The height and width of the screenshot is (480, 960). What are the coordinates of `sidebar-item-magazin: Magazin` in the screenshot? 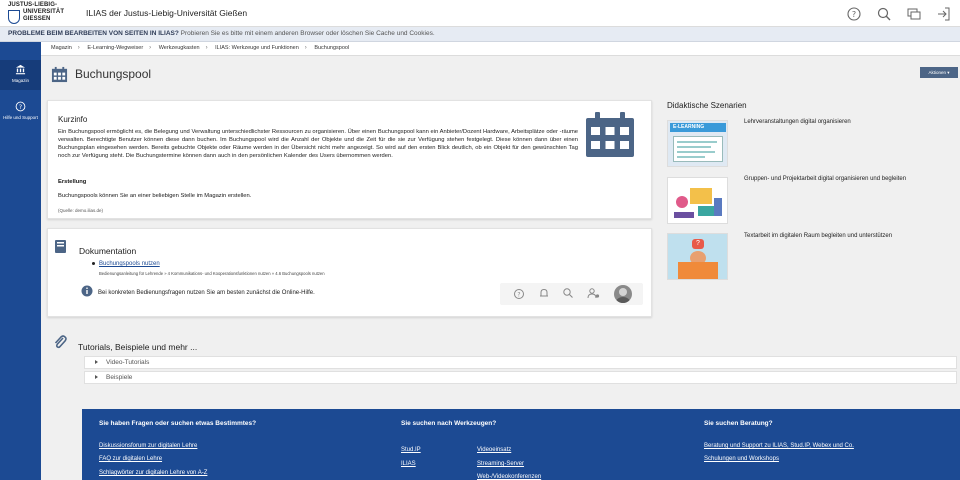 It's located at (20, 75).